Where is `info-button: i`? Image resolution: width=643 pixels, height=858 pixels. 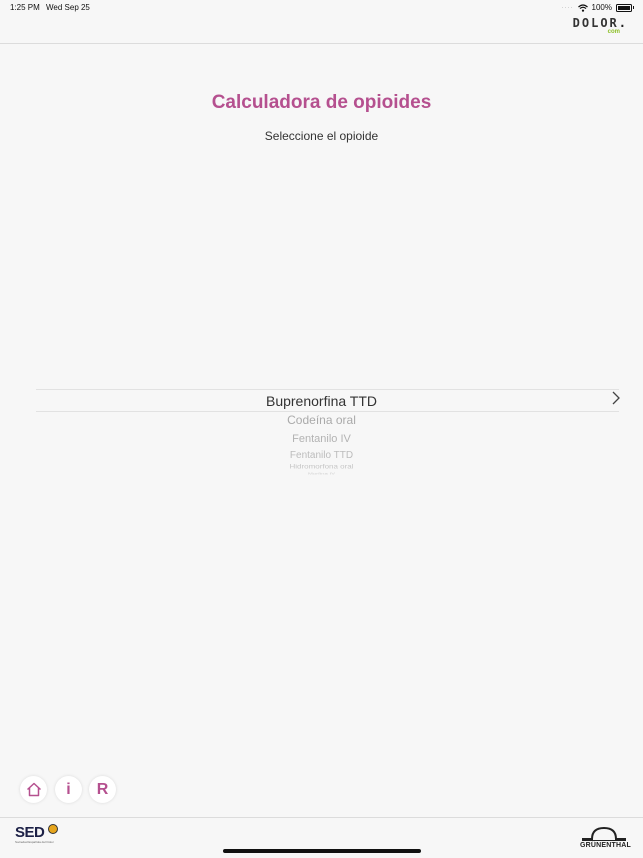
info-button: i is located at coordinates (68, 789).